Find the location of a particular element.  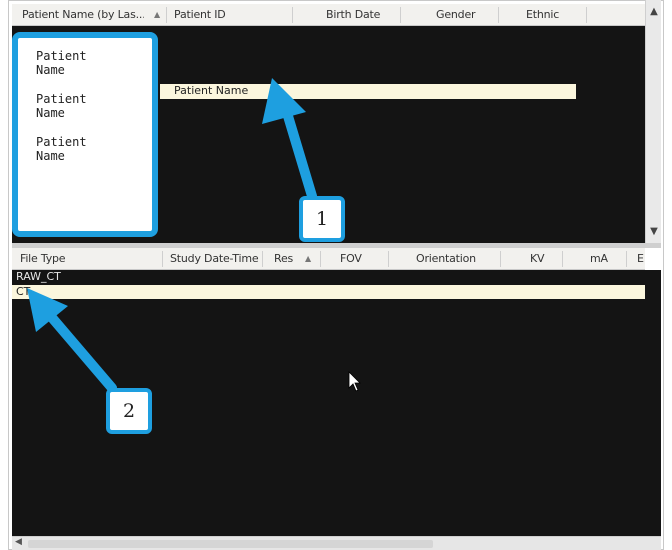

callout-badge-1: 1 is located at coordinates (322, 219).